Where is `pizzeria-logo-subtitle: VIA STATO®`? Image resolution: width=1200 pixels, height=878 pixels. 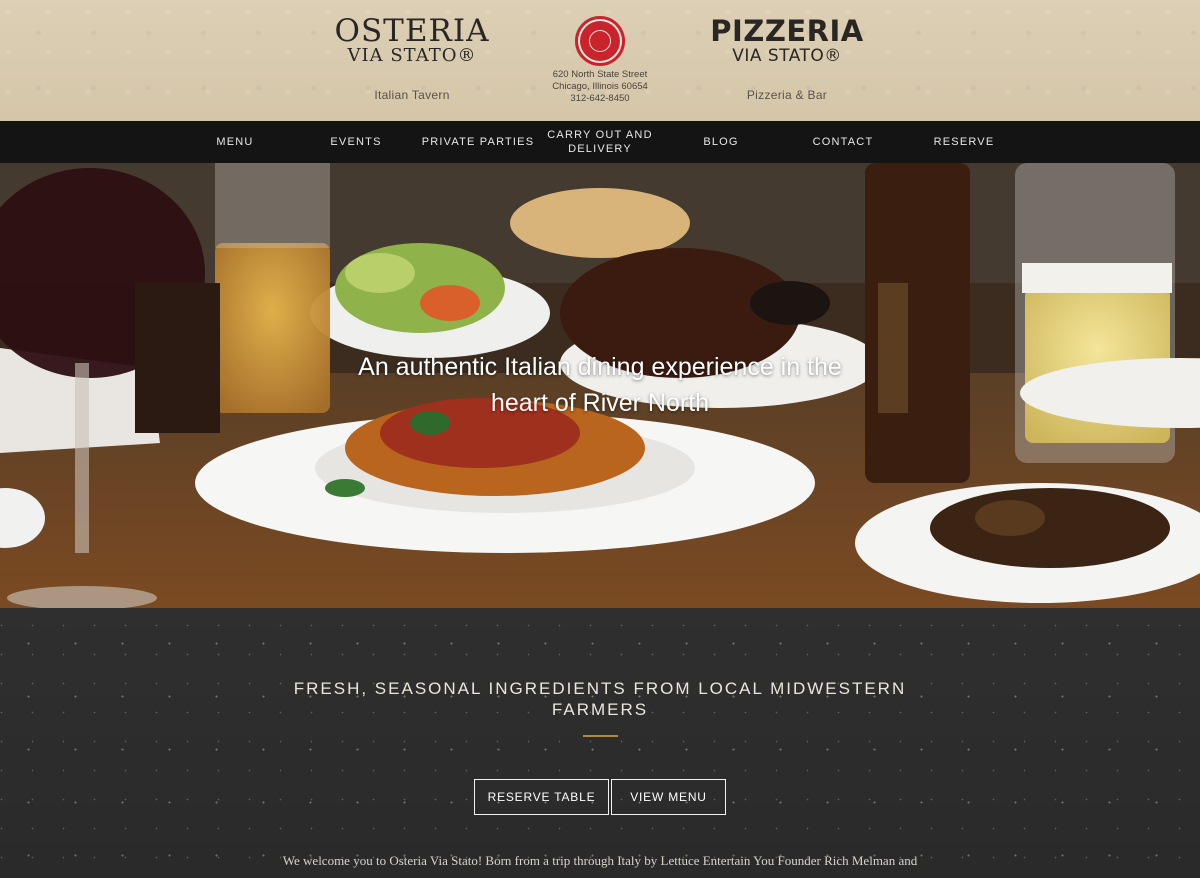
pizzeria-logo-subtitle: VIA STATO® is located at coordinates (787, 56).